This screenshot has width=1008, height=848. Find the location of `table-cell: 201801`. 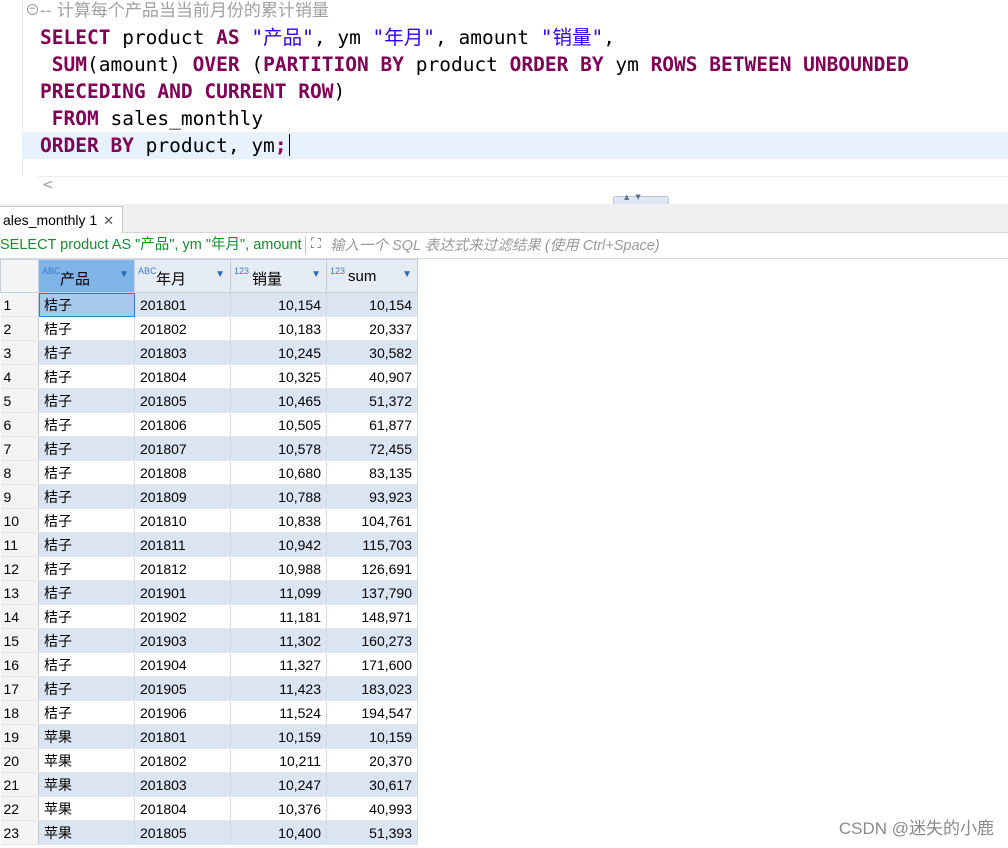

table-cell: 201801 is located at coordinates (182, 736).